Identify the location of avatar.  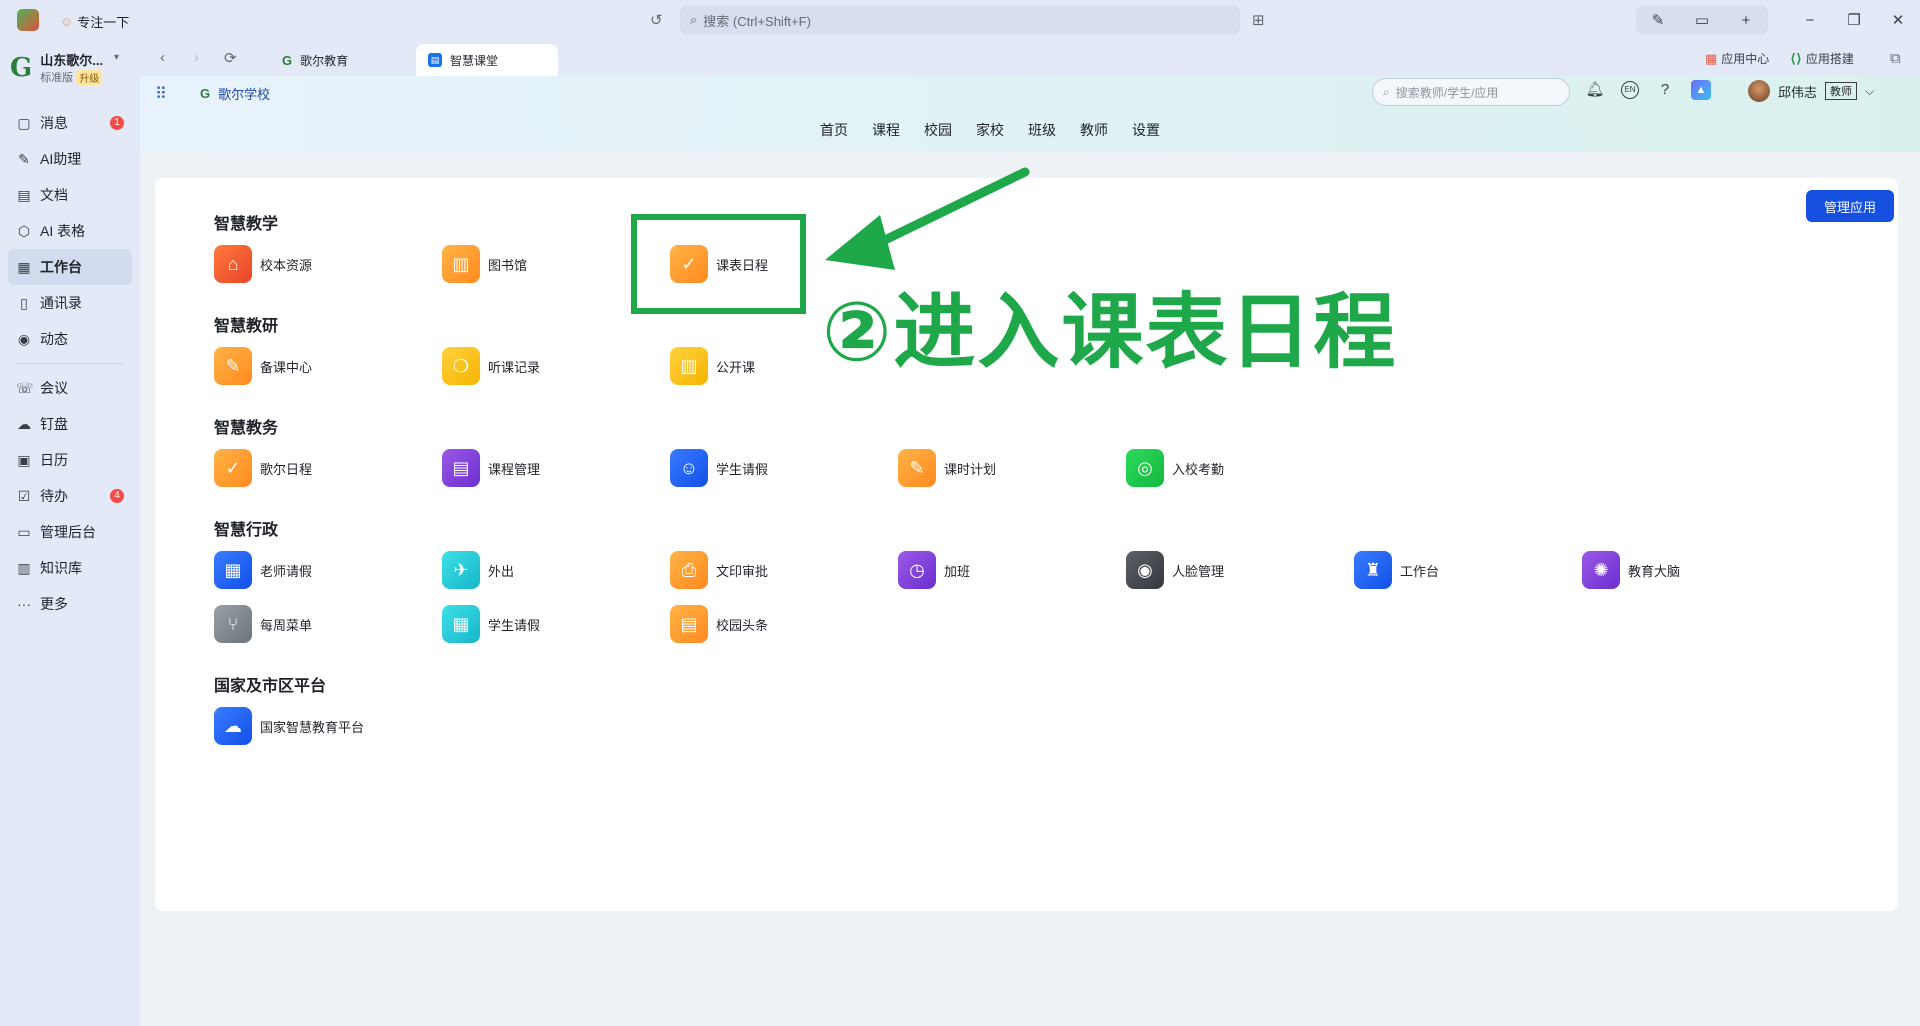
(1759, 91).